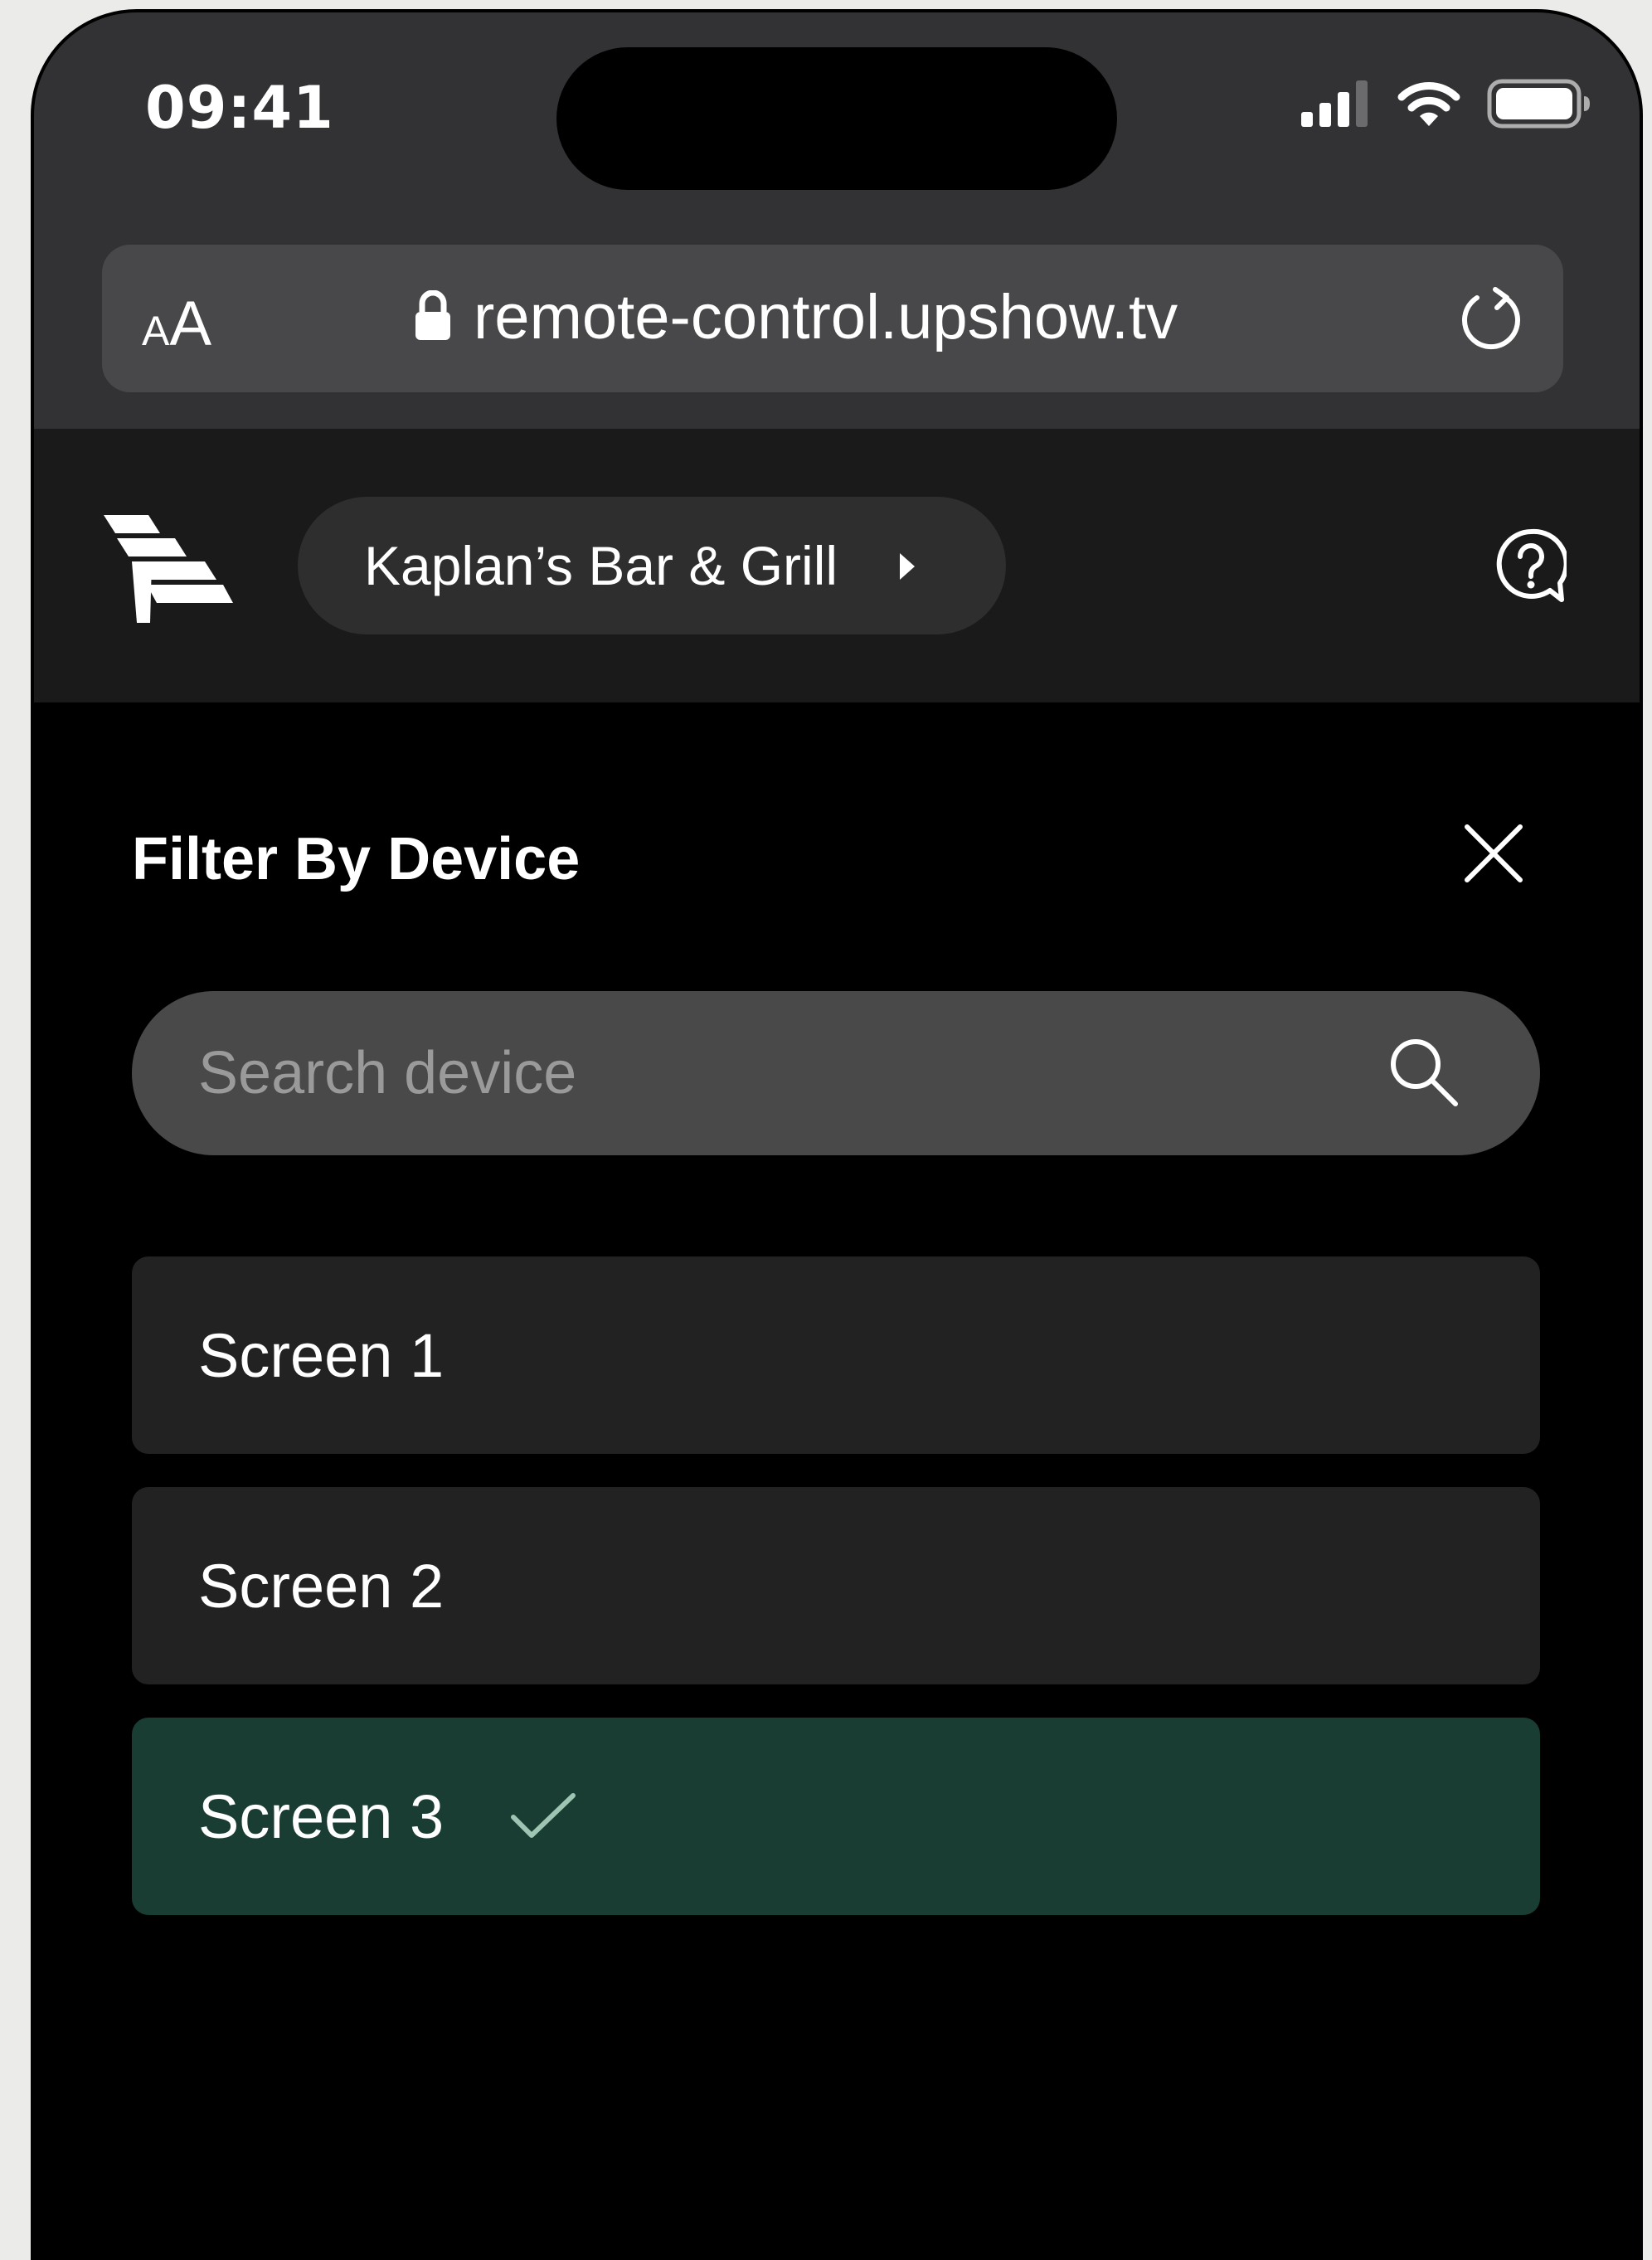 The height and width of the screenshot is (2260, 1652). Describe the element at coordinates (239, 108) in the screenshot. I see `status-time: 09:41` at that location.